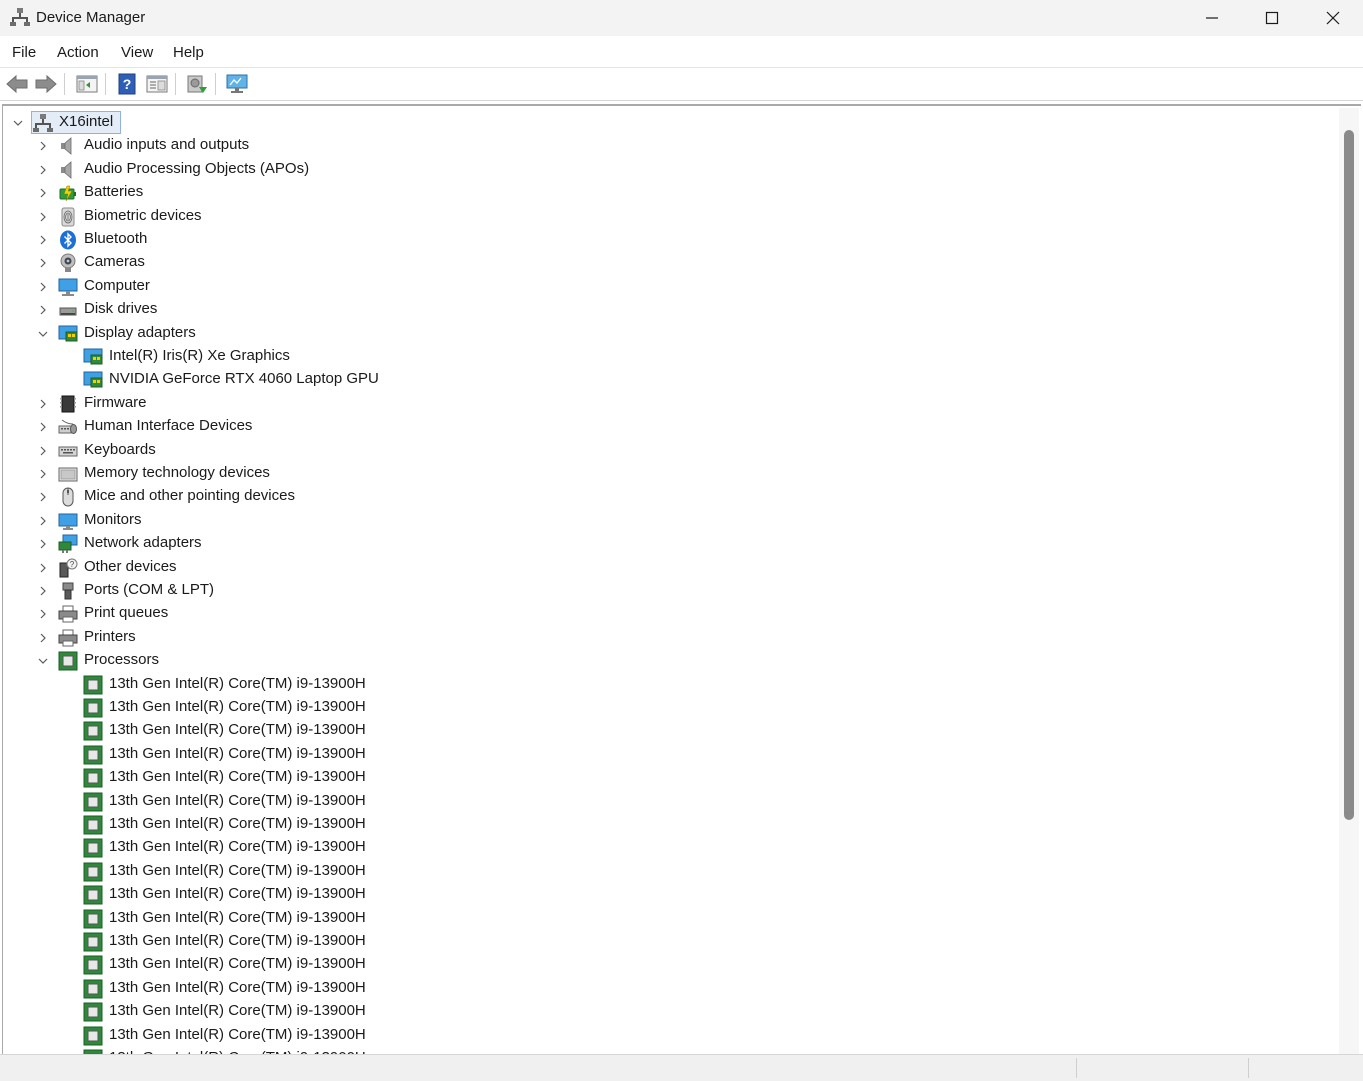 This screenshot has width=1363, height=1081. I want to click on tree-device-item: NVIDIA GeForce RTX 4060 Laptop GPU, so click(670, 379).